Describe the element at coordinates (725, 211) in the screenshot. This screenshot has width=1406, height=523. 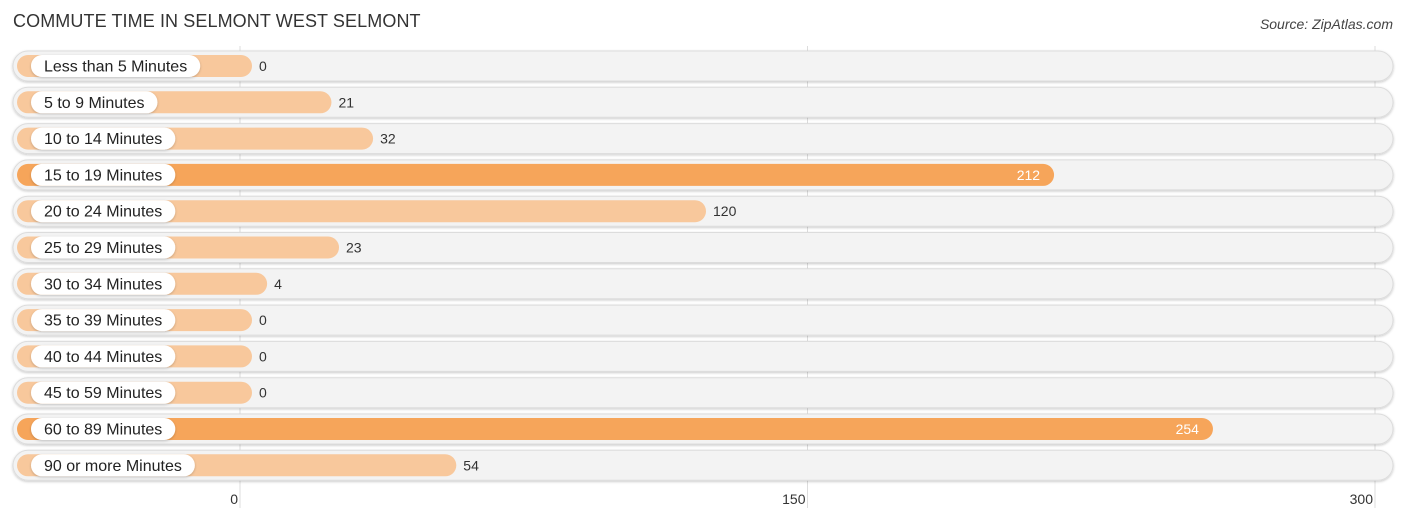
I see `value-label: 120` at that location.